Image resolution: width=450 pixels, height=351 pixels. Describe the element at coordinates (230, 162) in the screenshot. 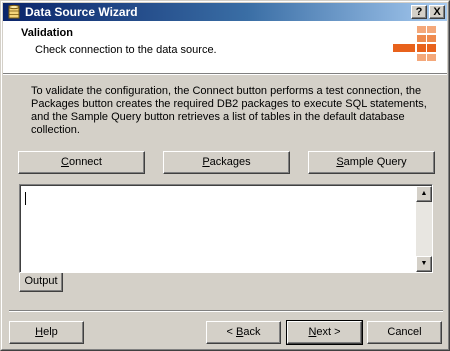

I see `packages-label: ackages` at that location.